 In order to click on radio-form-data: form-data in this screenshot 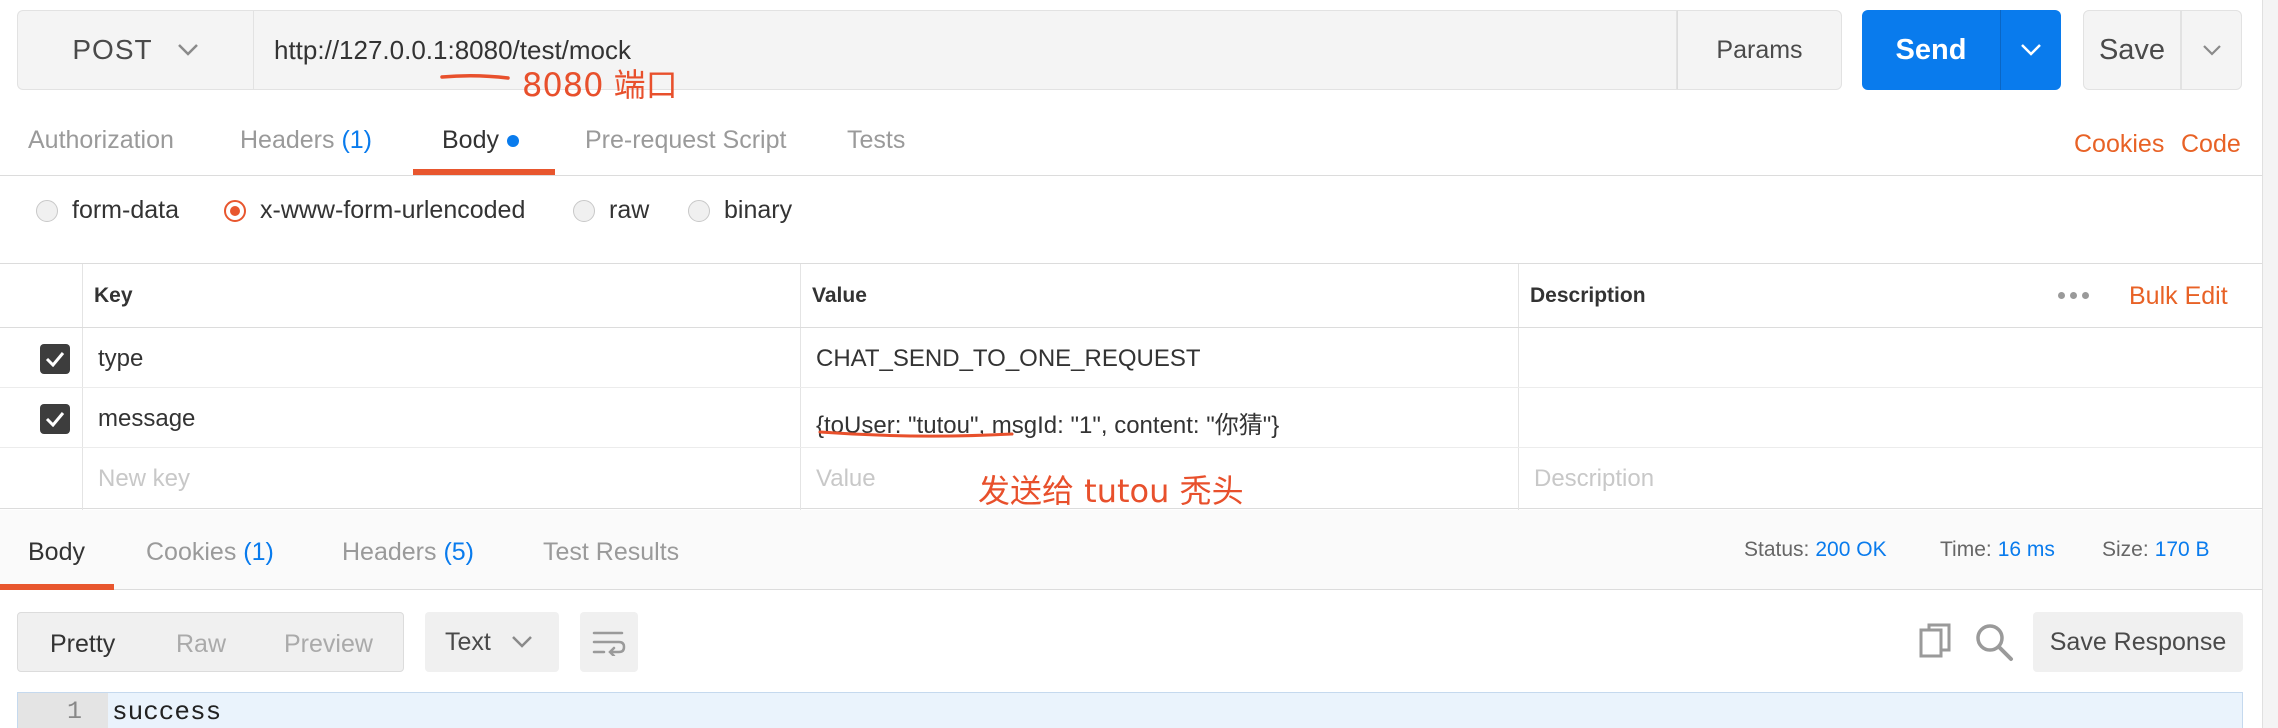, I will do `click(107, 210)`.